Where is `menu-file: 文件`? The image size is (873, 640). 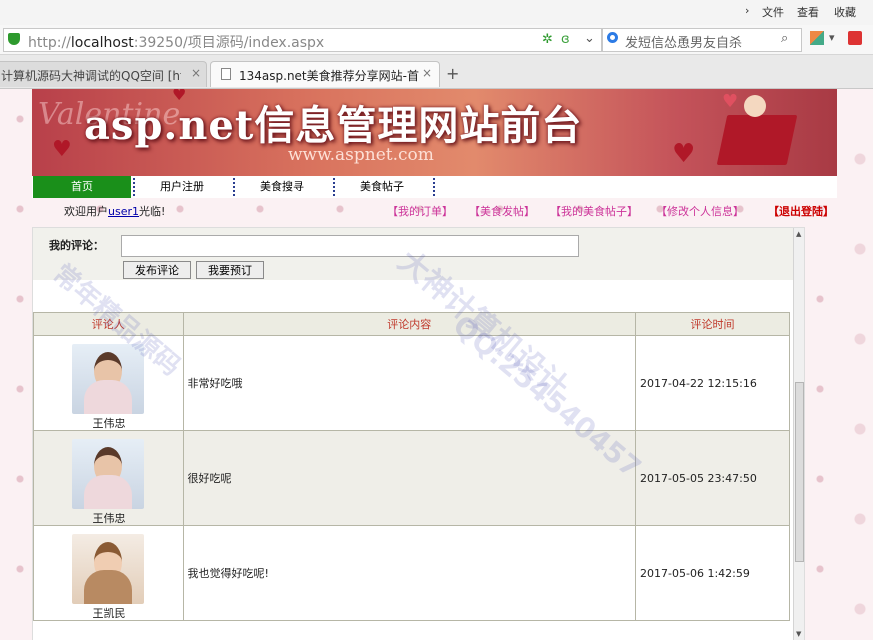 menu-file: 文件 is located at coordinates (773, 12).